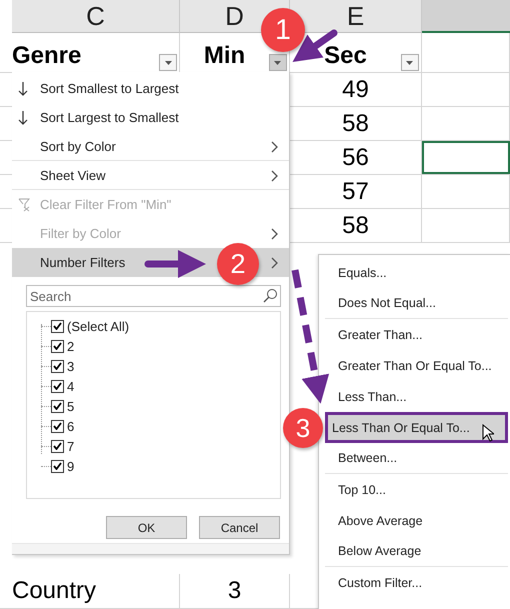  Describe the element at coordinates (160, 366) in the screenshot. I see `value-checkbox: 3` at that location.